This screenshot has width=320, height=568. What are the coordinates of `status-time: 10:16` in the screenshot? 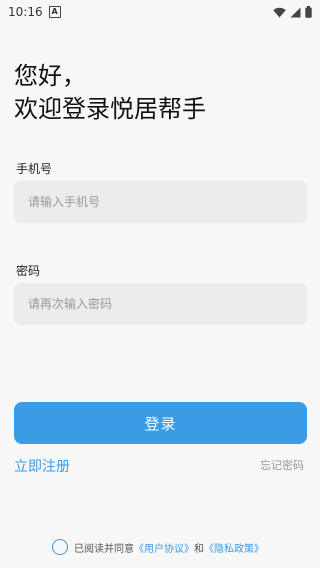 It's located at (25, 12).